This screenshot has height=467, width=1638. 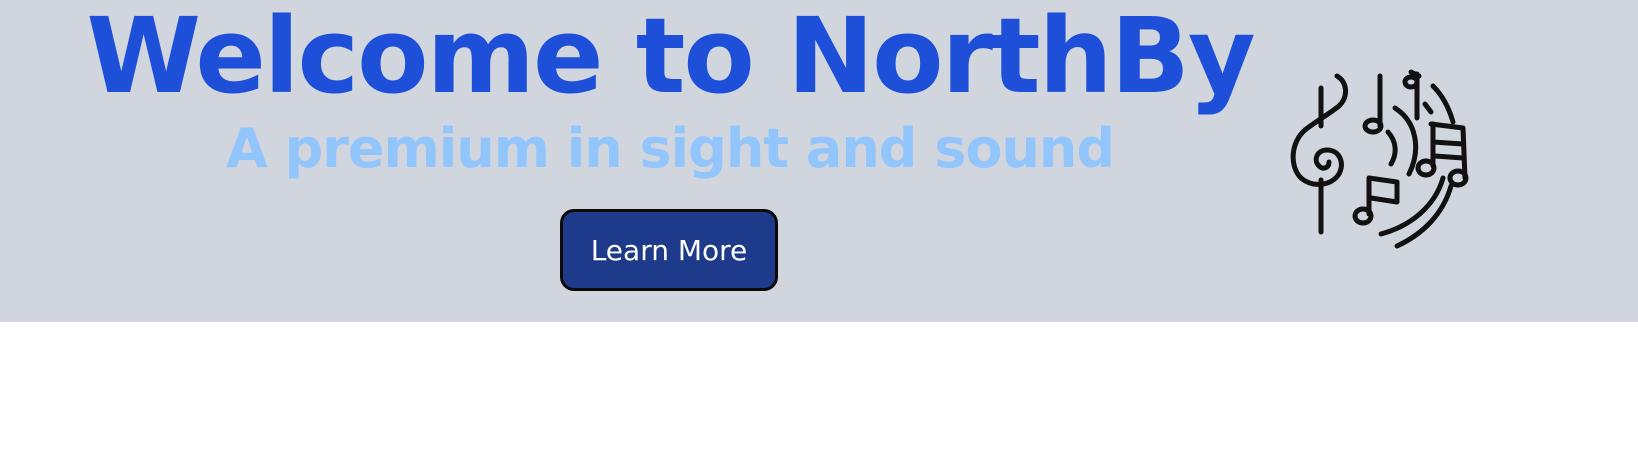 What do you see at coordinates (669, 250) in the screenshot?
I see `learn-more-button: Learn More` at bounding box center [669, 250].